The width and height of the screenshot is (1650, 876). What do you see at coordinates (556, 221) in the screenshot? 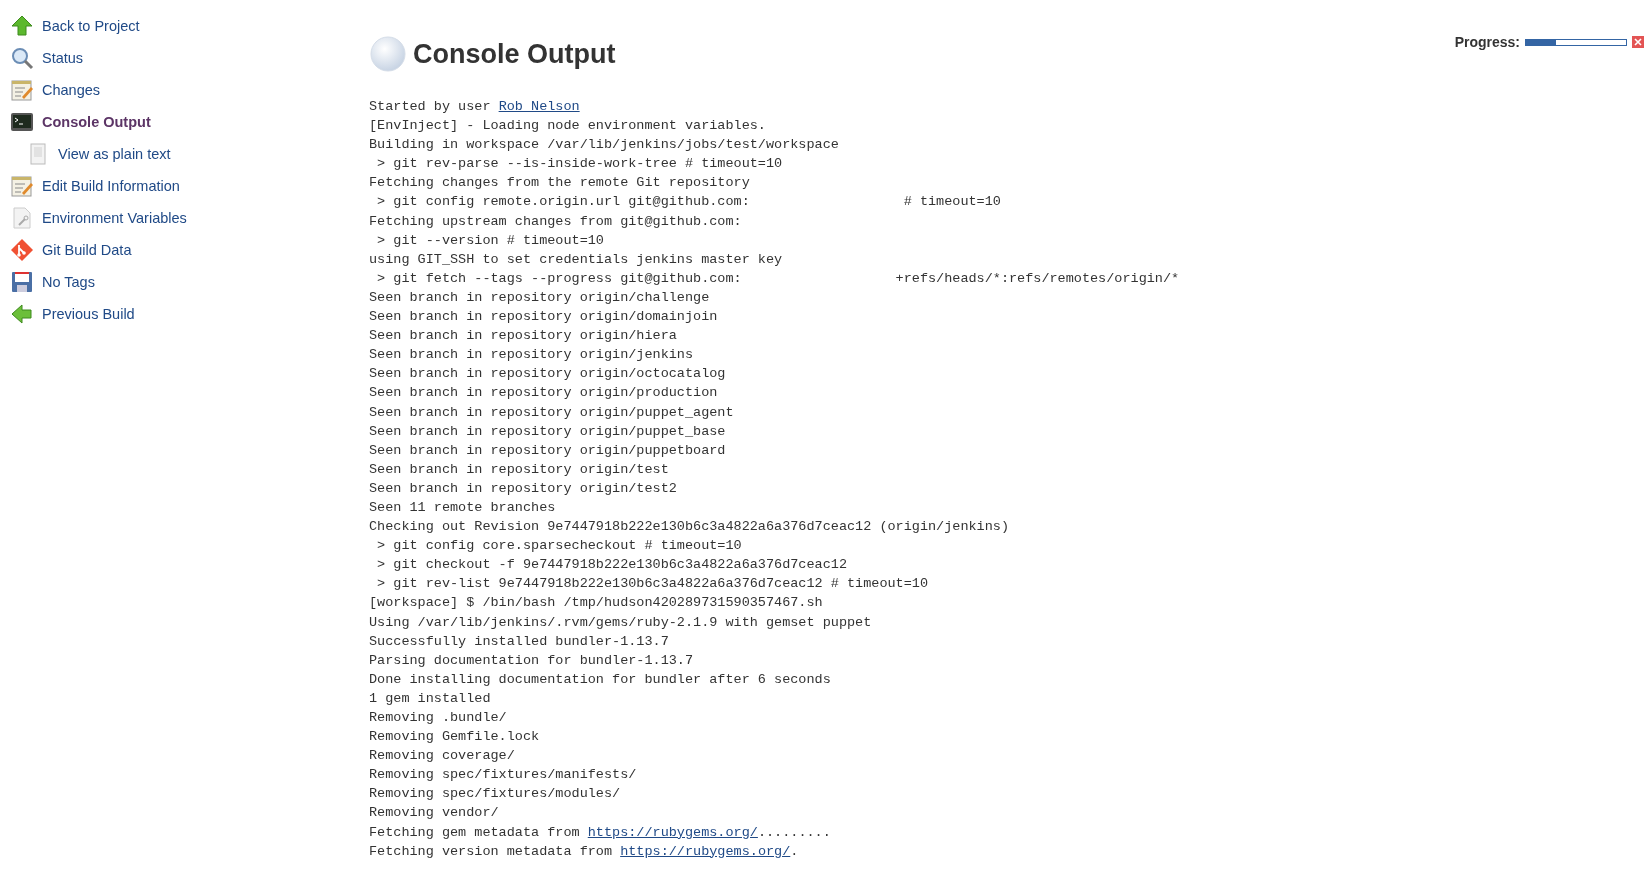
I see `console-line: Fetching upstream changes from git@github.com:` at bounding box center [556, 221].